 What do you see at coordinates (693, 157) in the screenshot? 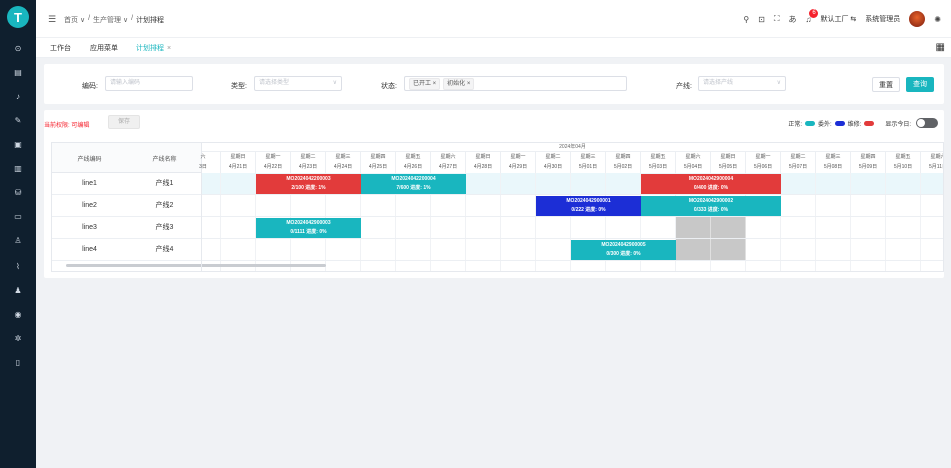
I see `day-weekday: 星期六` at bounding box center [693, 157].